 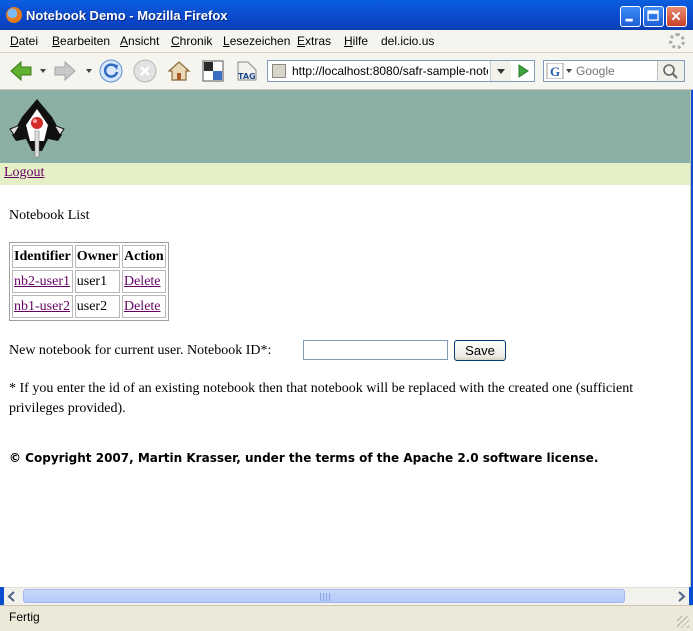 I want to click on menu-chronik: Chronik, so click(x=191, y=41).